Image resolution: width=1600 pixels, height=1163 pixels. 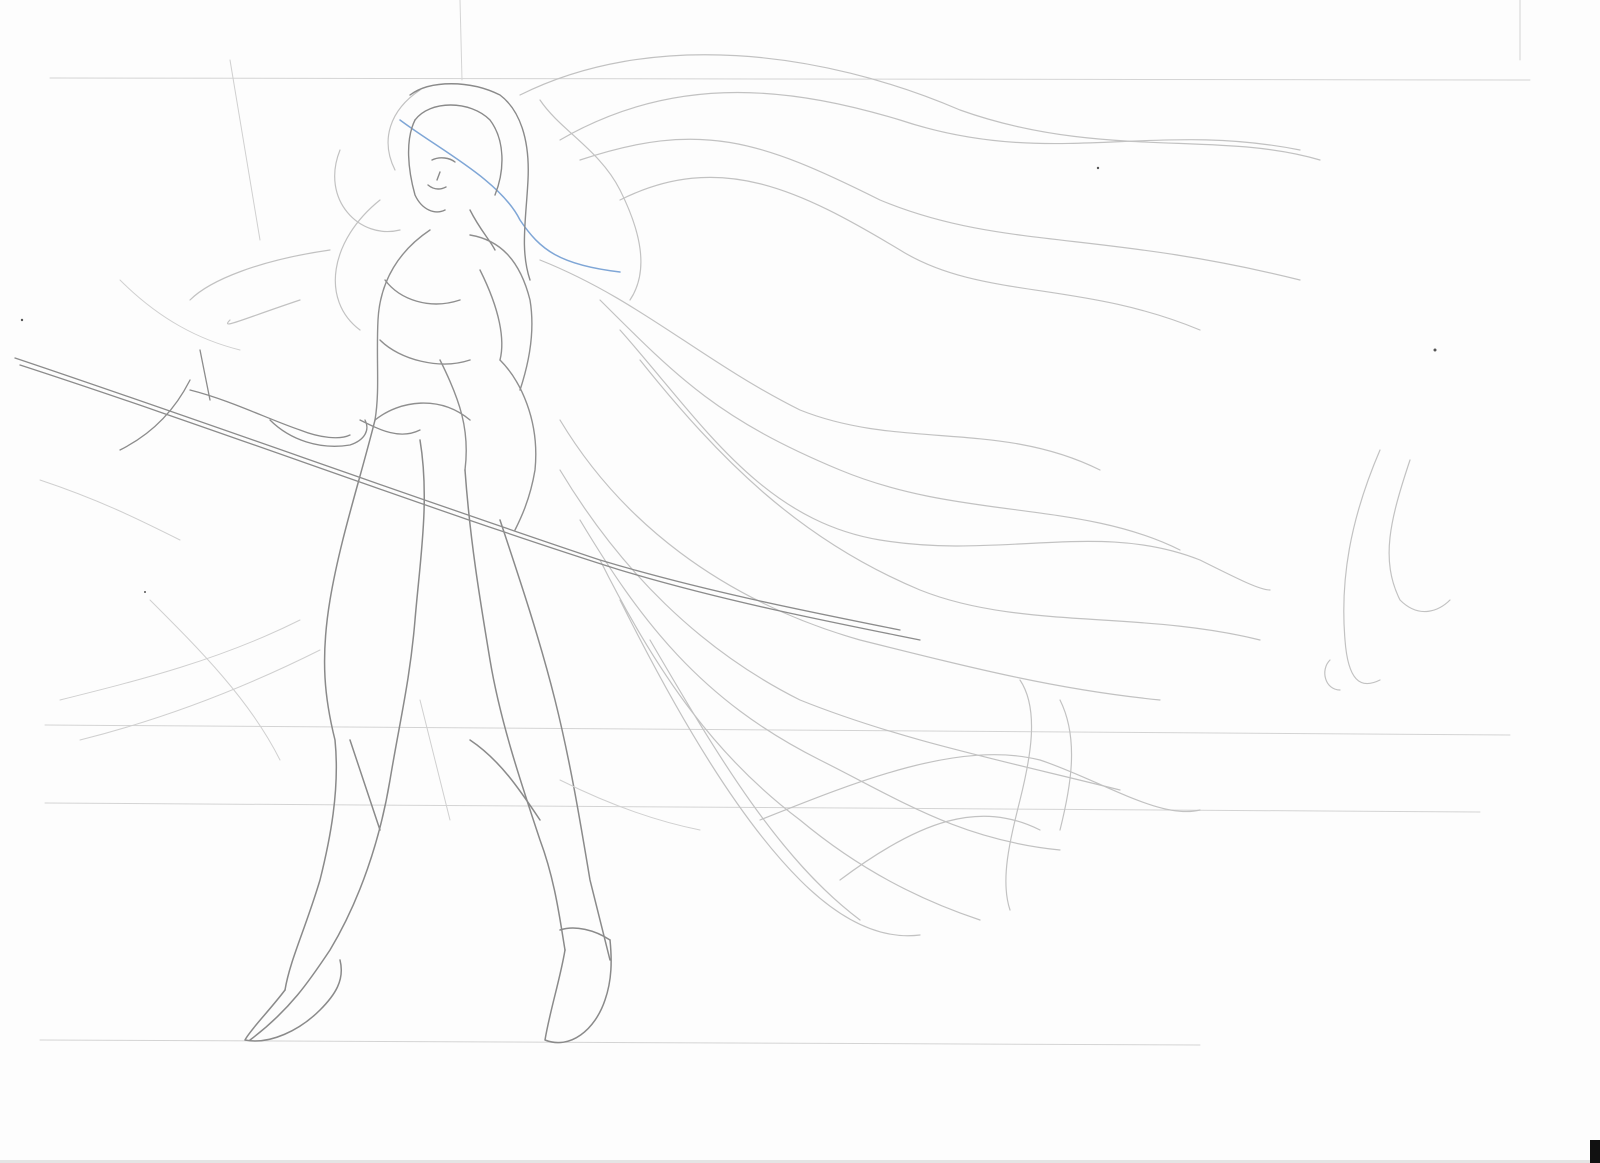 I want to click on blue-pencil-strand, so click(x=510, y=196).